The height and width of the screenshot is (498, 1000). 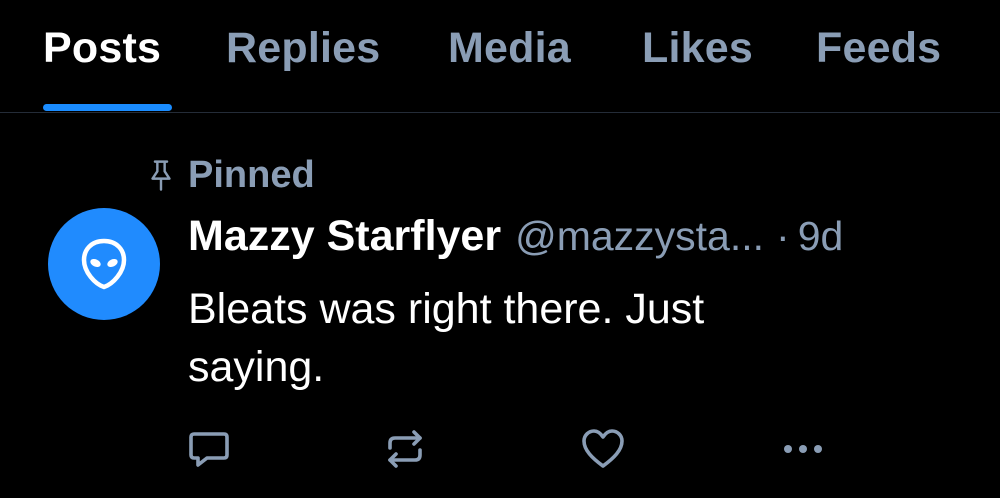 I want to click on more-icon, so click(x=803, y=449).